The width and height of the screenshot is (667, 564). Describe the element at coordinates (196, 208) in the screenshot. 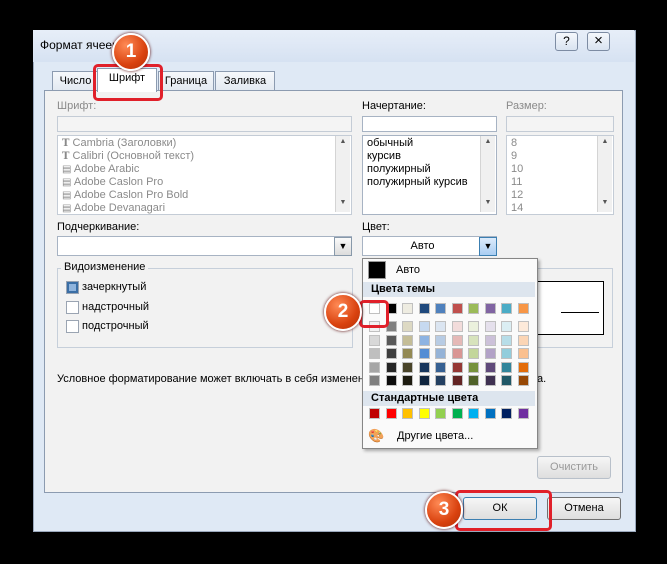

I see `list-item: ▤ Adobe Devanagari` at that location.